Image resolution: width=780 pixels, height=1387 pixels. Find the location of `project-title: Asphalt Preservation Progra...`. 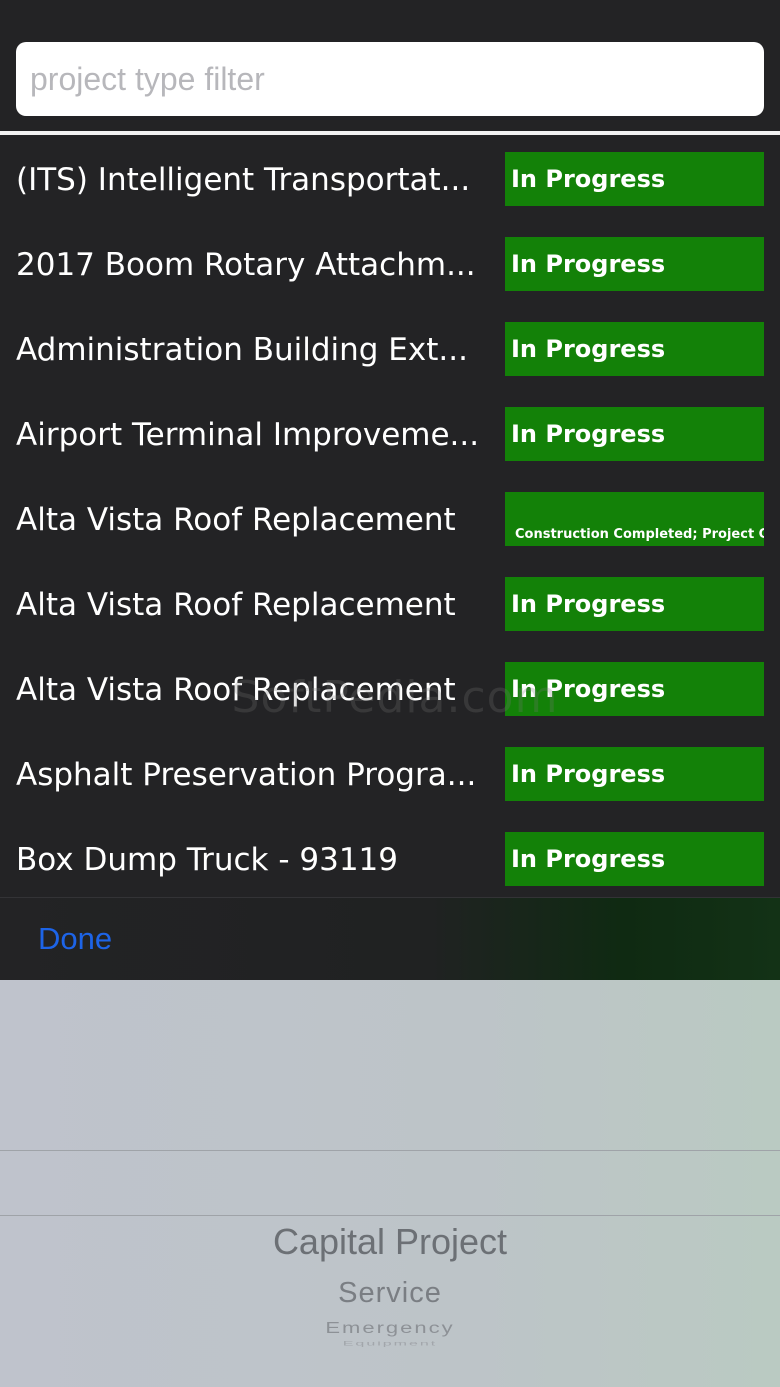

project-title: Asphalt Preservation Progra... is located at coordinates (246, 775).